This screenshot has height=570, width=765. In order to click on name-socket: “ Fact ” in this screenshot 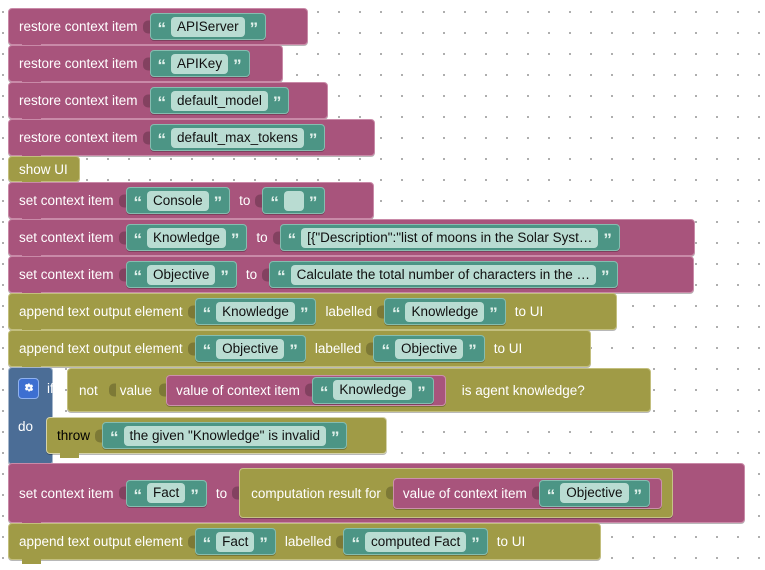, I will do `click(166, 493)`.